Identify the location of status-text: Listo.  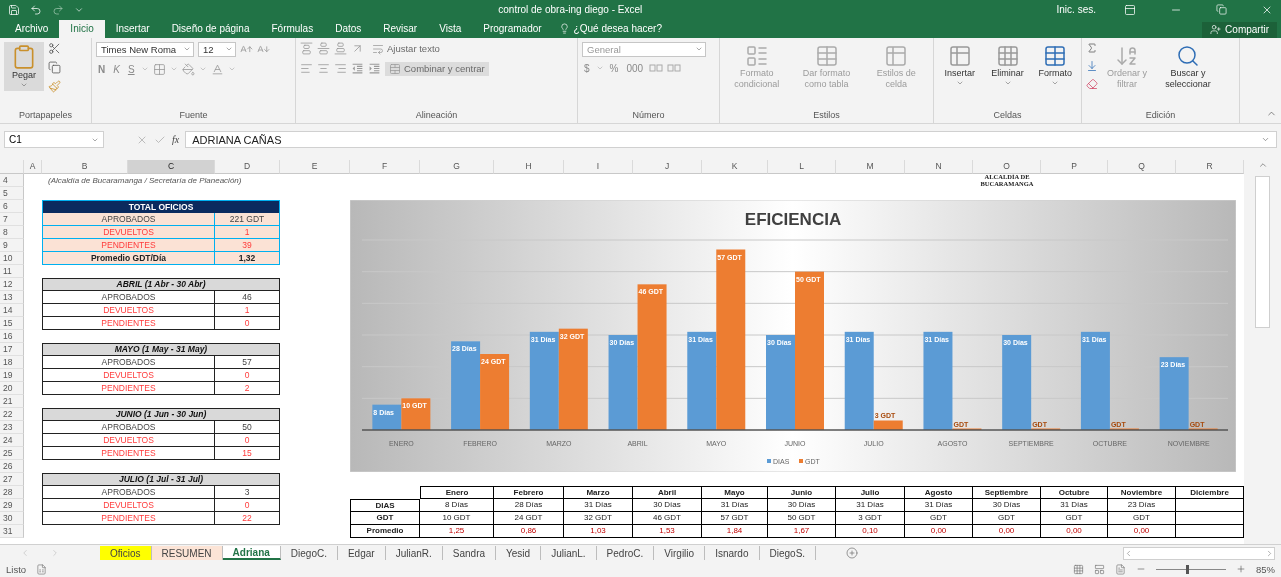
(16, 569).